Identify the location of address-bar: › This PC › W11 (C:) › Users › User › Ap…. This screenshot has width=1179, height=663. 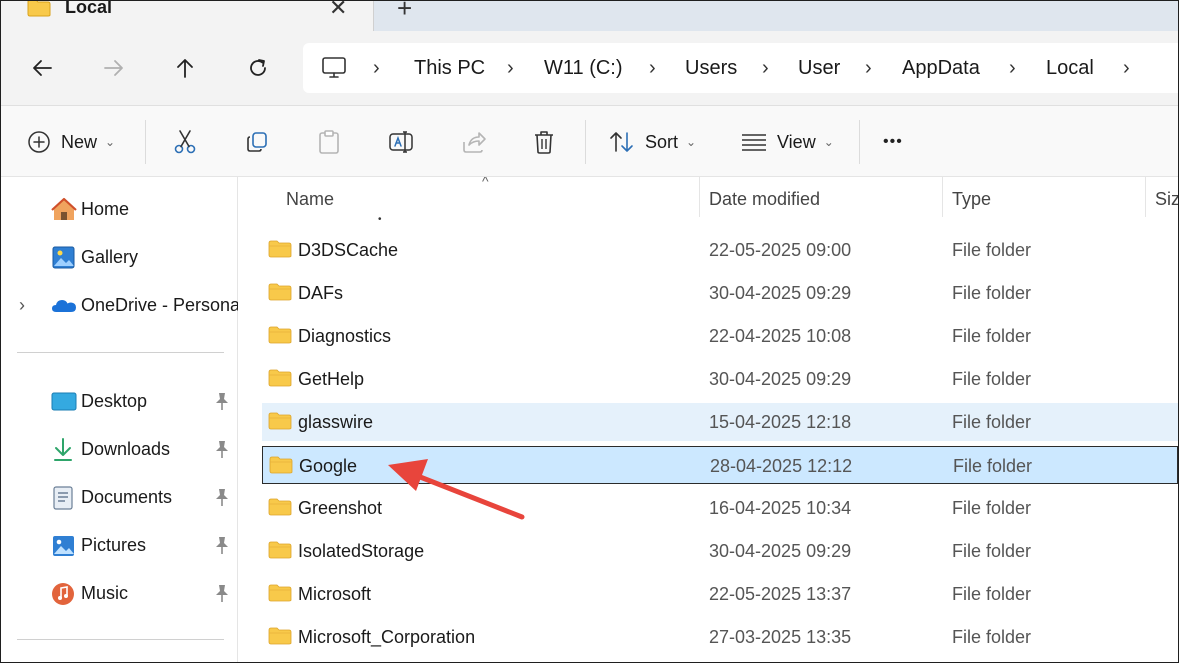
(740, 68).